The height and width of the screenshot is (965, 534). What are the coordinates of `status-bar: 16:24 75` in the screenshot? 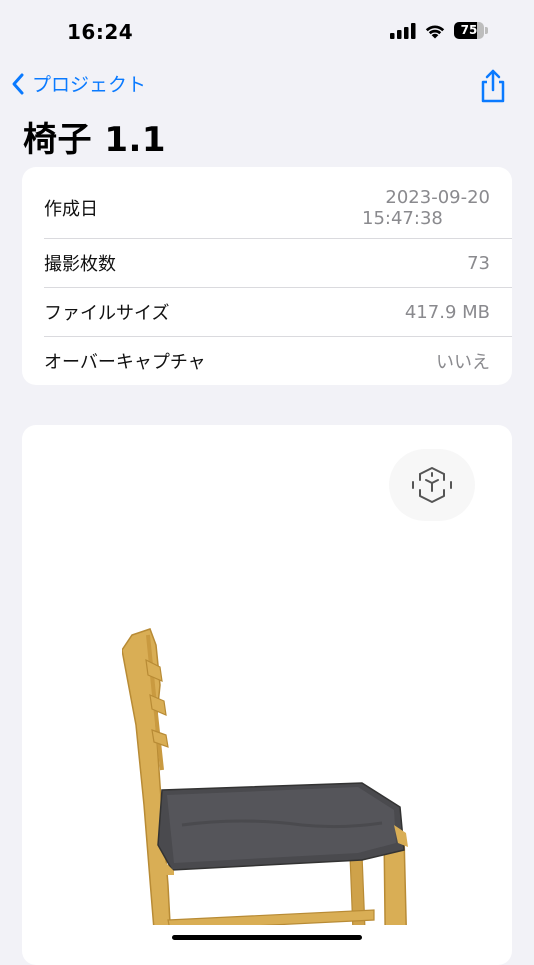 It's located at (267, 33).